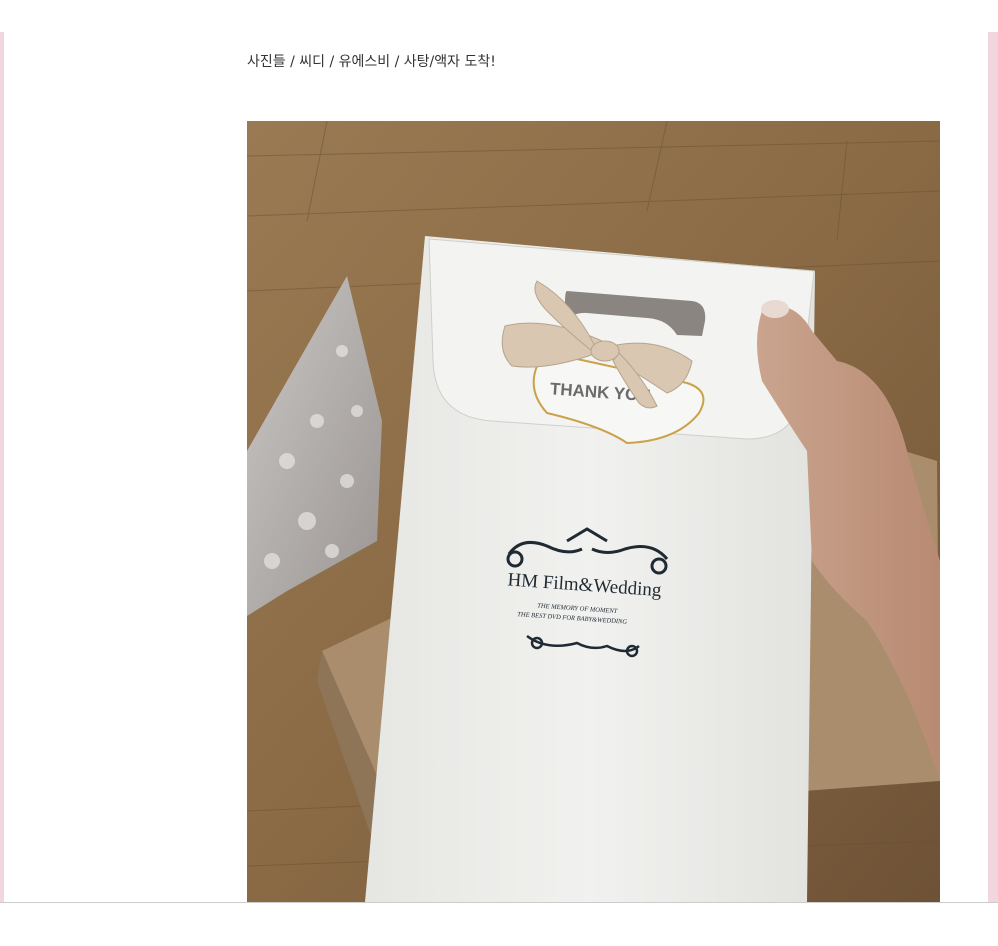 This screenshot has width=998, height=946. Describe the element at coordinates (2, 467) in the screenshot. I see `left-accent-border` at that location.